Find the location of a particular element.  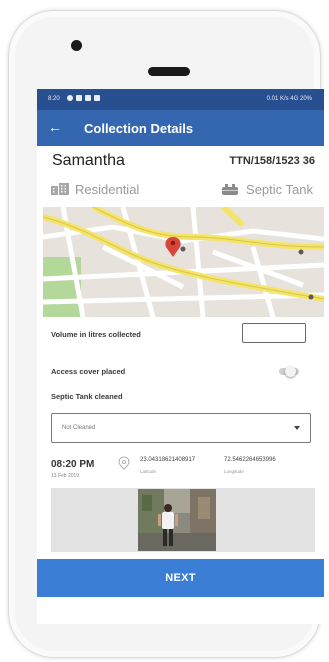

app-bar: ← Collection Details is located at coordinates (180, 128).